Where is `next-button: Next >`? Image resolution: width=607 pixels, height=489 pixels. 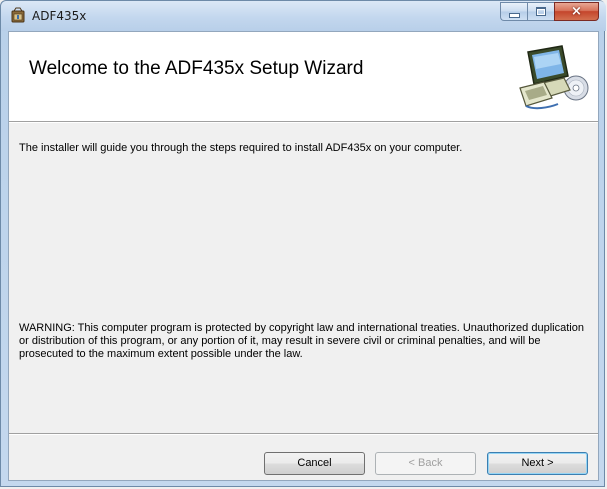
next-button: Next > is located at coordinates (537, 463).